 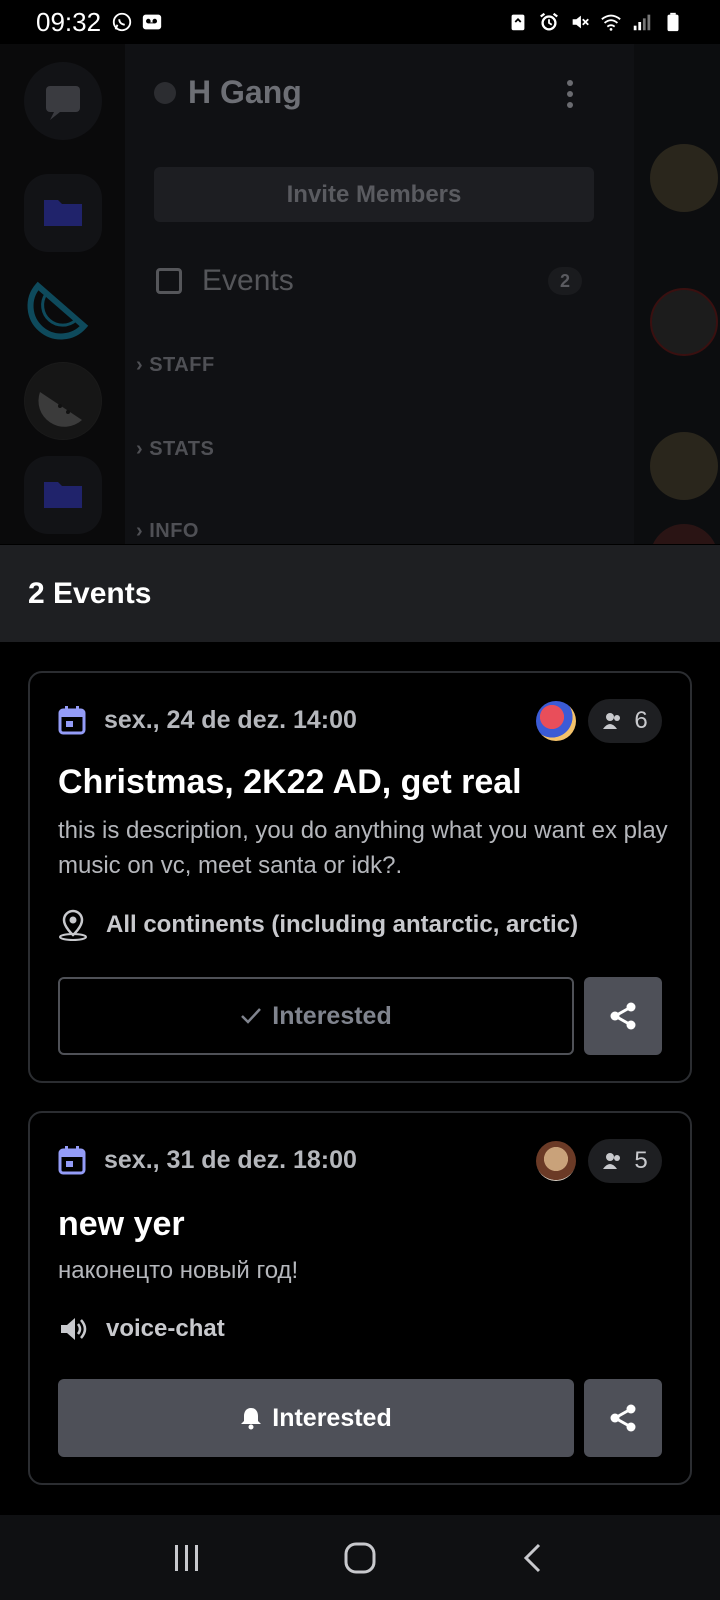 I want to click on back-icon, so click(x=532, y=1557).